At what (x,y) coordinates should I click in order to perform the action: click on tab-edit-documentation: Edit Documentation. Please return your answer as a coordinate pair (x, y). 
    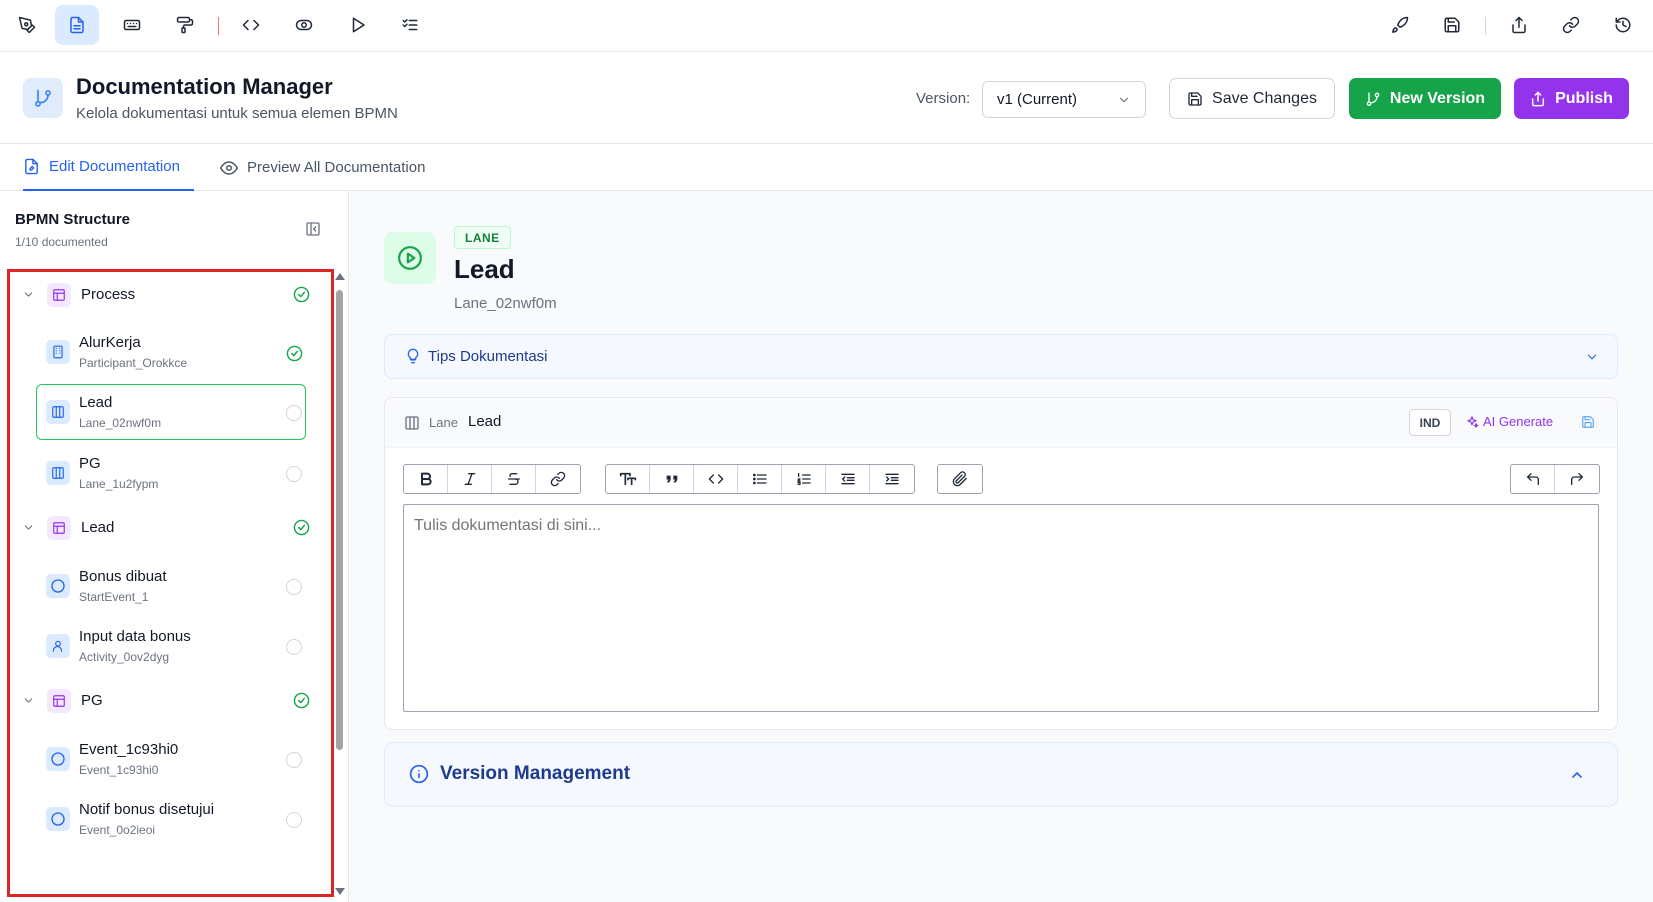
    Looking at the image, I should click on (108, 167).